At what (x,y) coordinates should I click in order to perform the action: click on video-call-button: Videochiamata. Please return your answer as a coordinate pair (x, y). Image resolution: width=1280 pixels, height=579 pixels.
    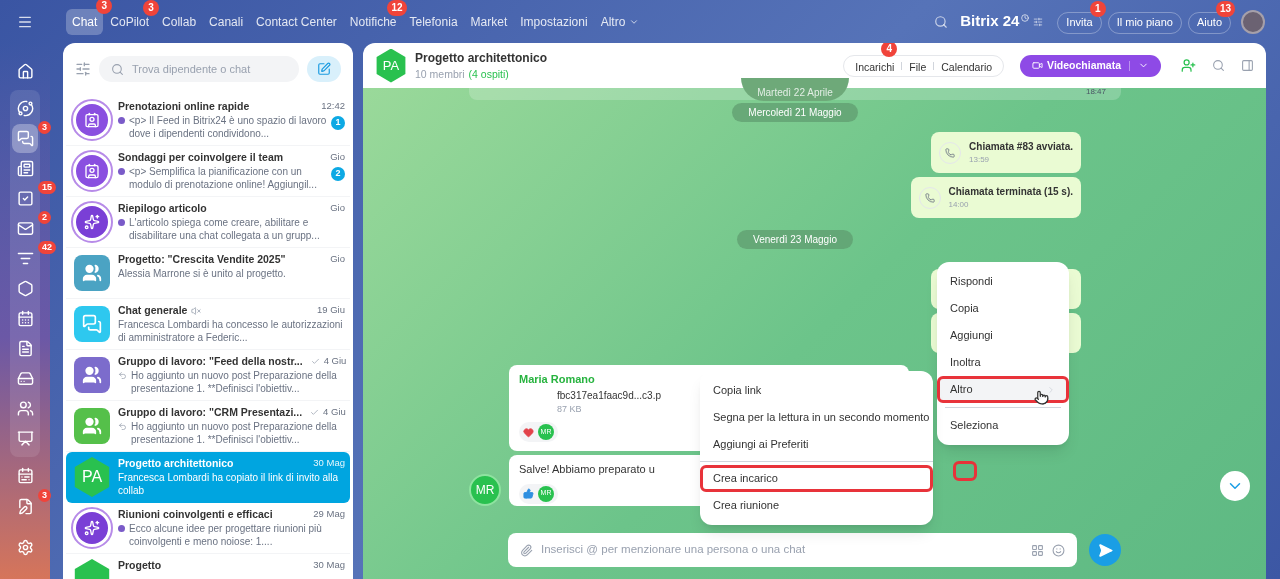
    Looking at the image, I should click on (1090, 65).